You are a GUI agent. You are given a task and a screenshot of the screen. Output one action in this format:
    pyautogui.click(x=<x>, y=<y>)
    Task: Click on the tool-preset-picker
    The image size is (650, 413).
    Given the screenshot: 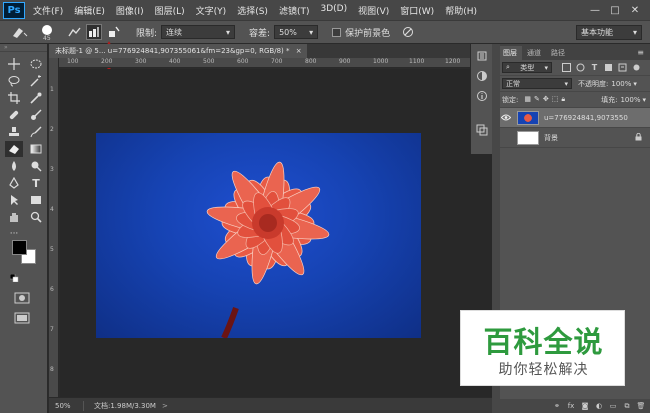 What is the action you would take?
    pyautogui.click(x=19, y=32)
    